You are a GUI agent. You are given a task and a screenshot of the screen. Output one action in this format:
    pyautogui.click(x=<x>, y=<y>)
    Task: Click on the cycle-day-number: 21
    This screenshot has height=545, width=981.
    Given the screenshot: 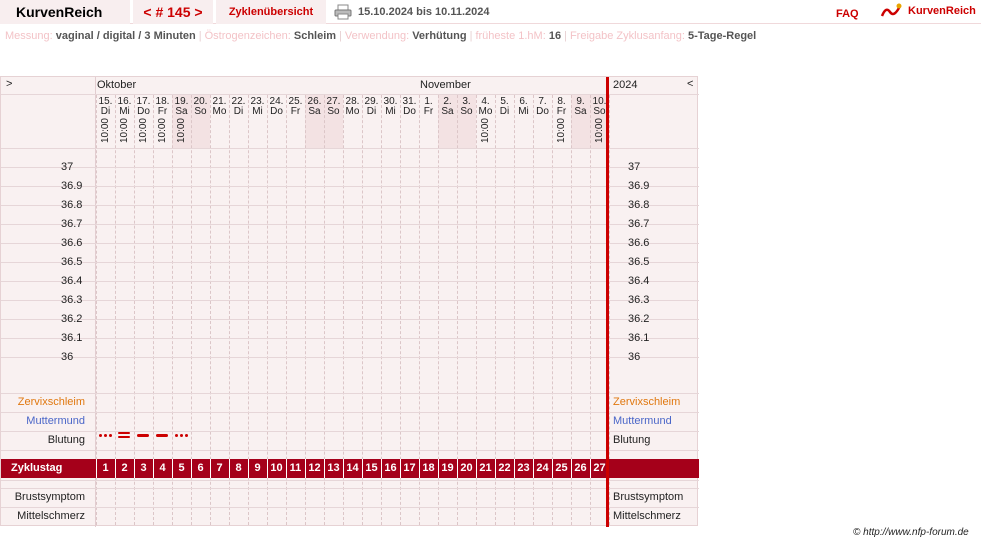 What is the action you would take?
    pyautogui.click(x=485, y=468)
    